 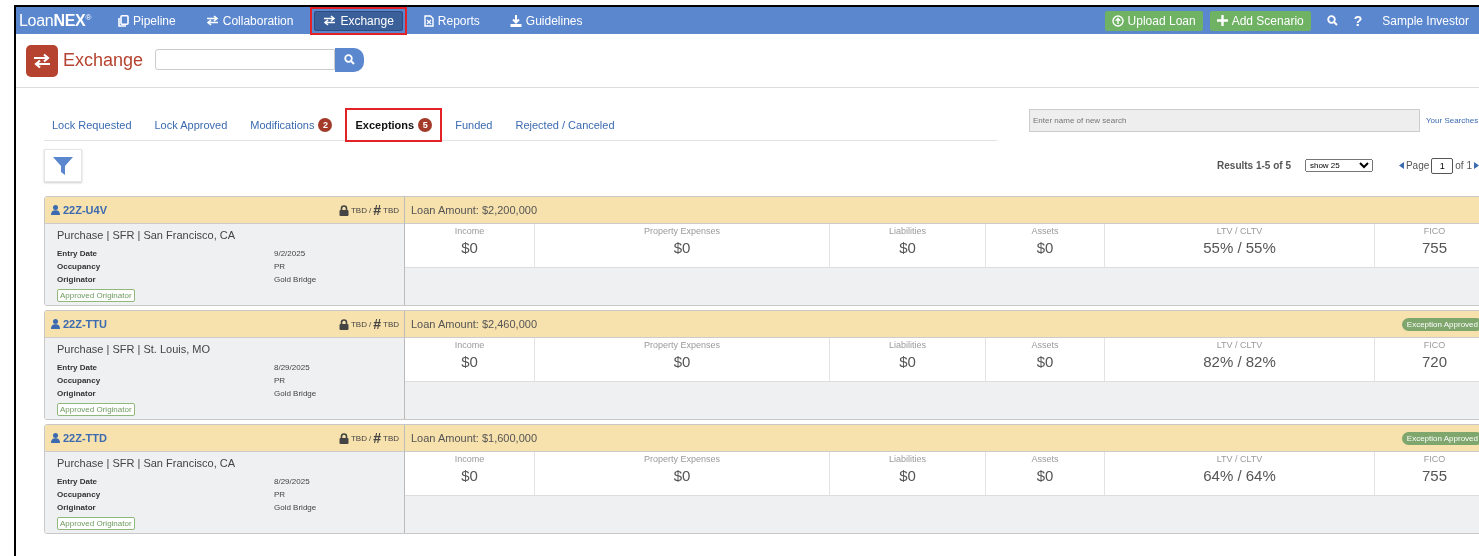 What do you see at coordinates (1425, 20) in the screenshot?
I see `user-menu: Sample Investor` at bounding box center [1425, 20].